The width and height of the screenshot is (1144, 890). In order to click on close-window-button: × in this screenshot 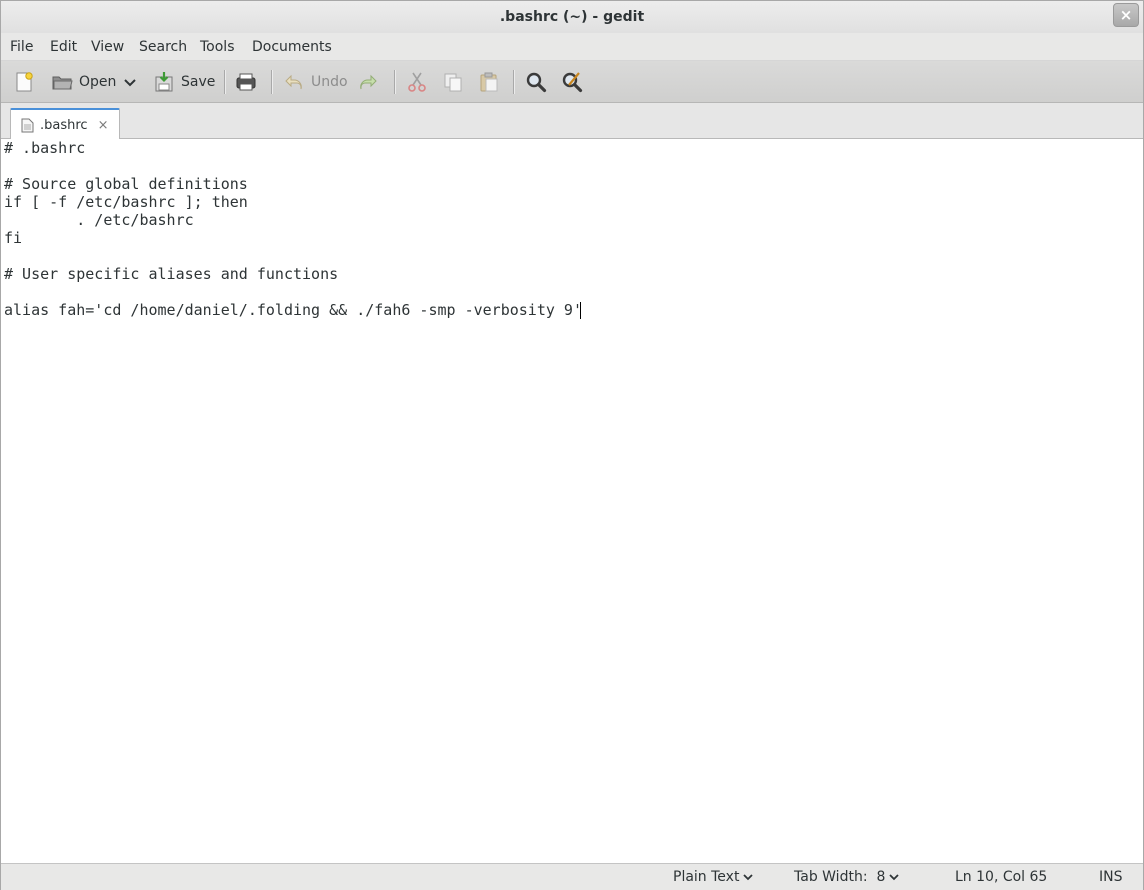, I will do `click(1126, 15)`.